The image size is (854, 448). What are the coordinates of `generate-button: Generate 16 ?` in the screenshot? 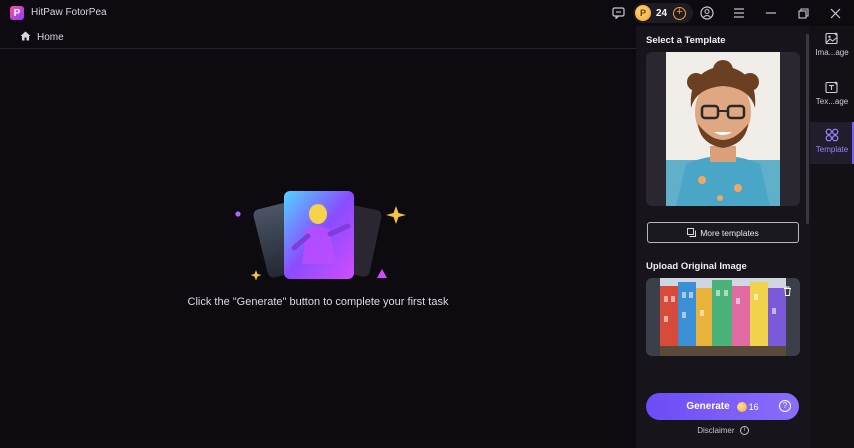 It's located at (722, 406).